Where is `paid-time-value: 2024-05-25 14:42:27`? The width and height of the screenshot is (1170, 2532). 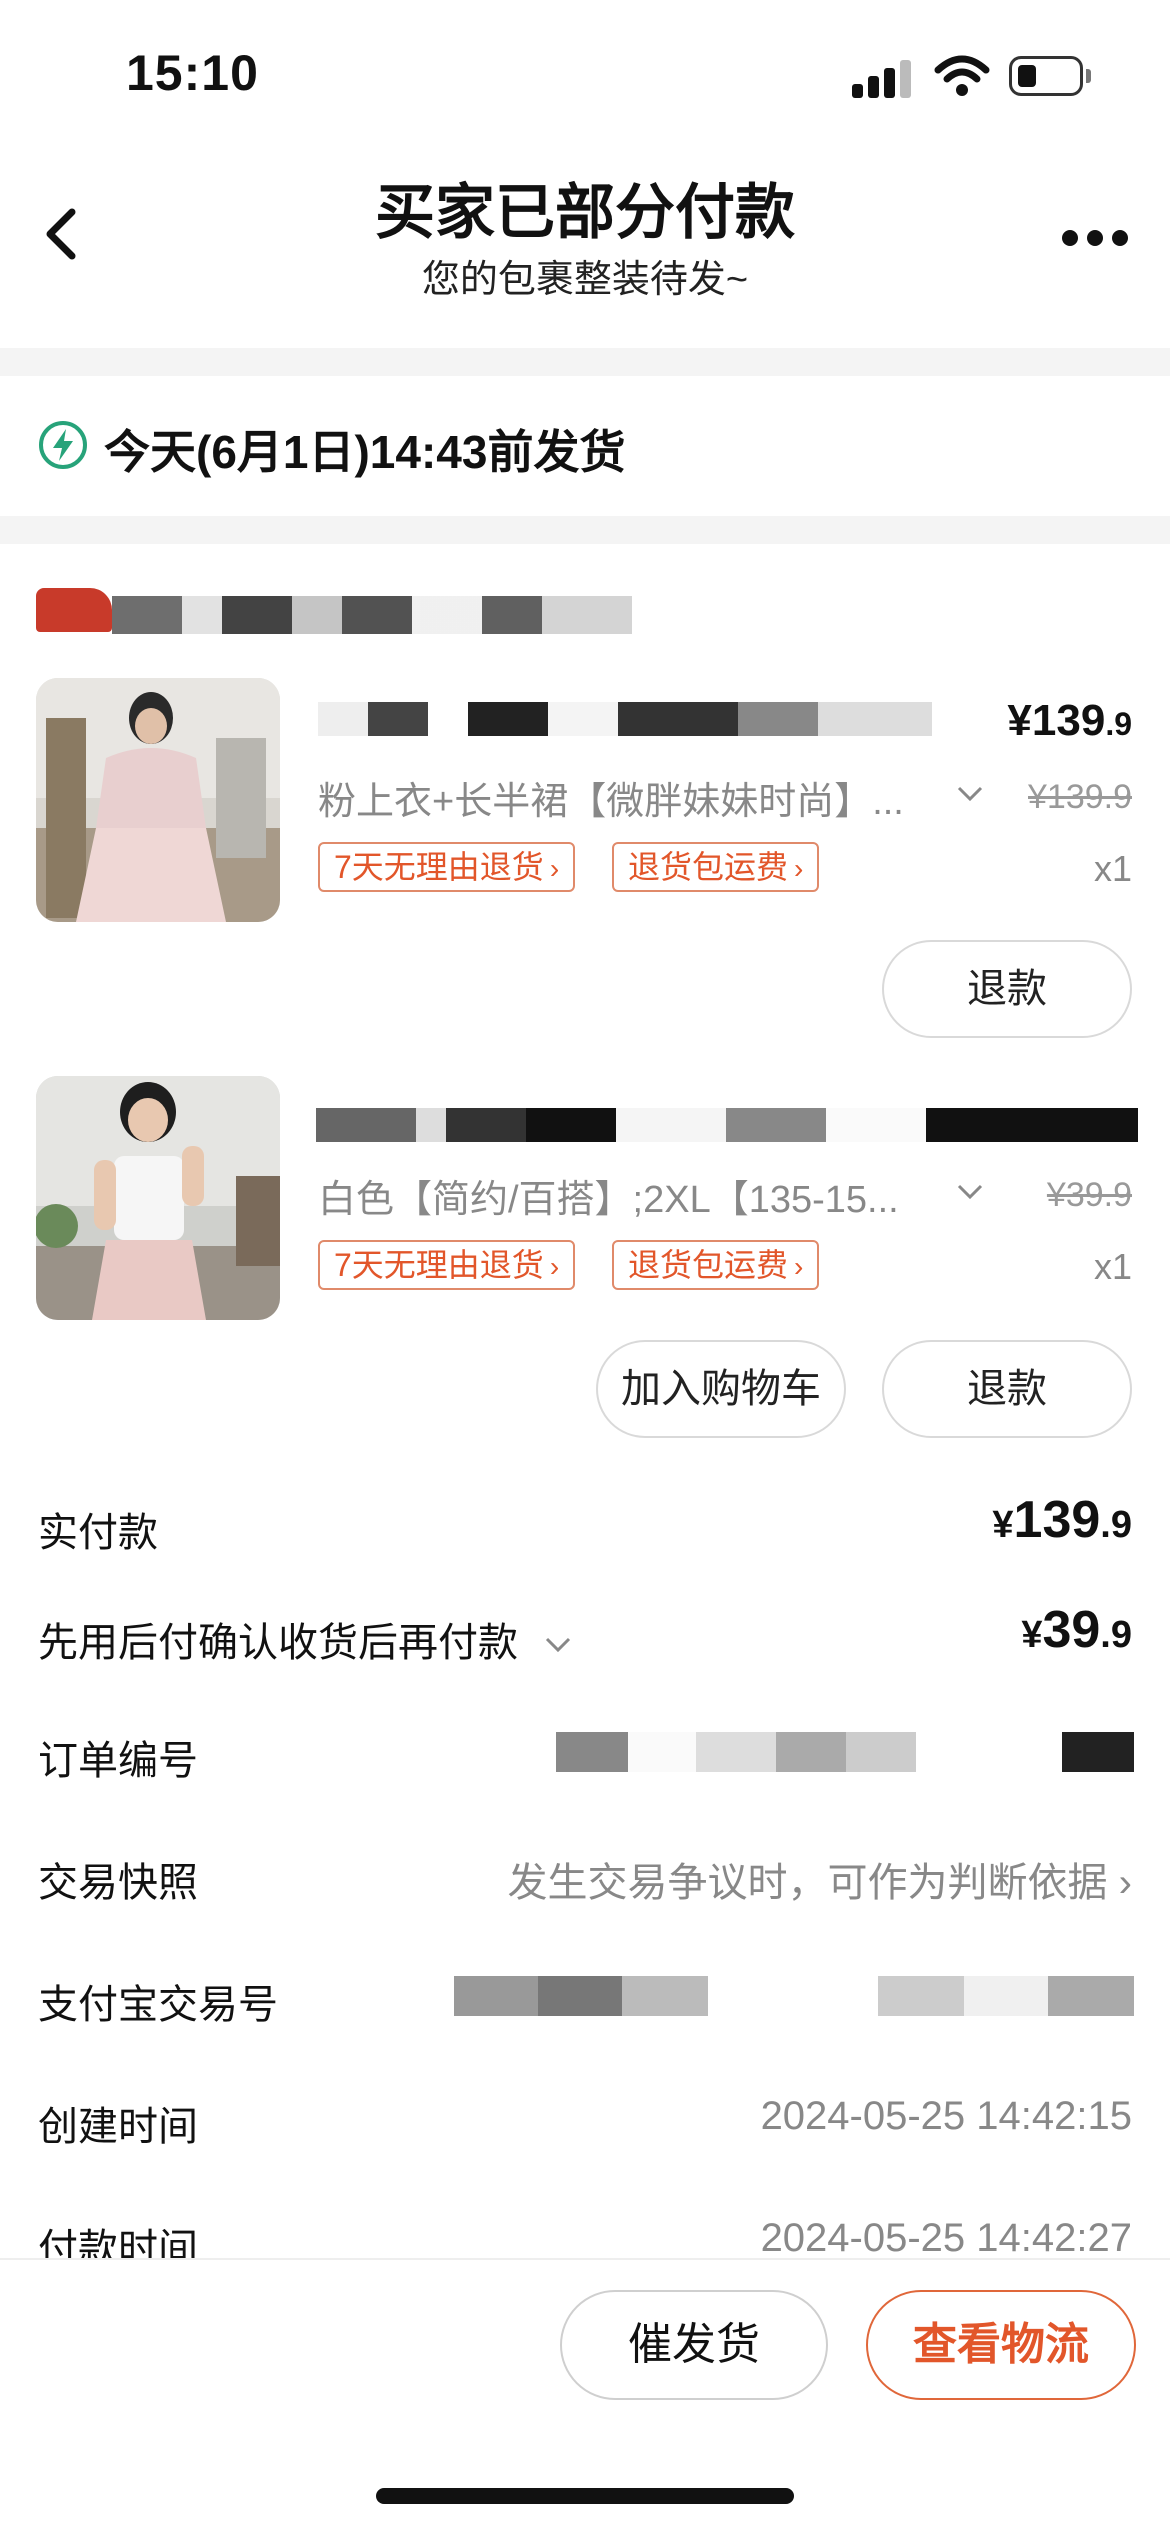
paid-time-value: 2024-05-25 14:42:27 is located at coordinates (946, 2238).